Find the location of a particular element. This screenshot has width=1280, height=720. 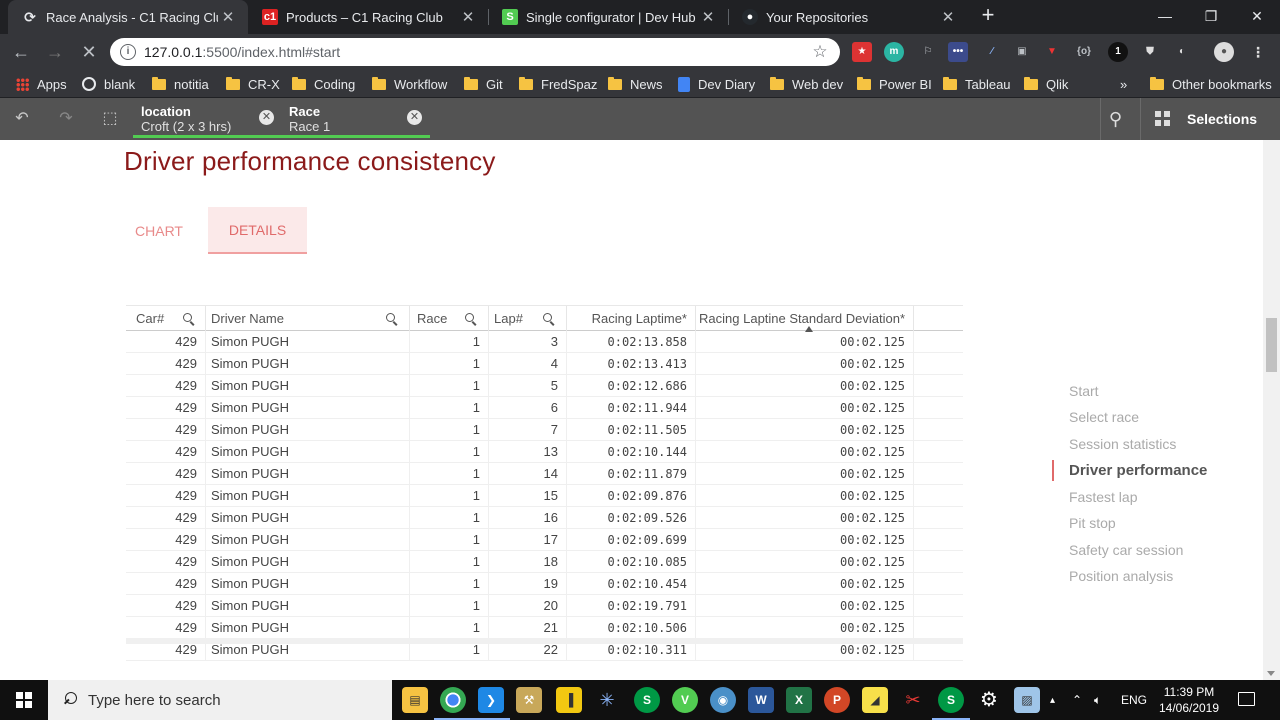

horizontal-scrollbar is located at coordinates (544, 641).